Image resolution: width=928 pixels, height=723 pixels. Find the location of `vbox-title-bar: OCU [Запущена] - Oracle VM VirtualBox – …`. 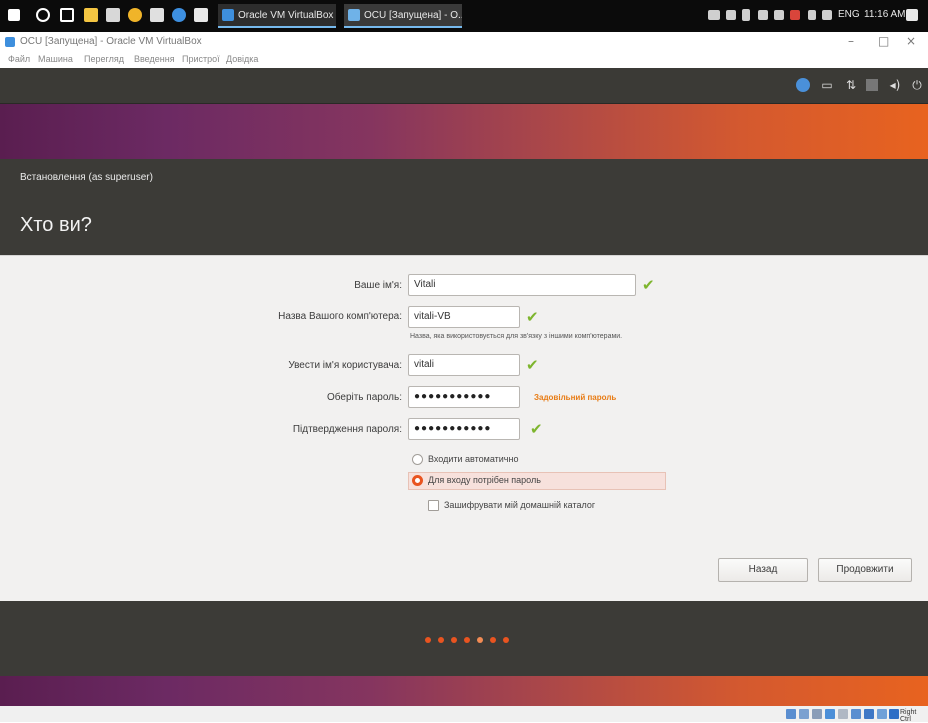

vbox-title-bar: OCU [Запущена] - Oracle VM VirtualBox – … is located at coordinates (464, 42).